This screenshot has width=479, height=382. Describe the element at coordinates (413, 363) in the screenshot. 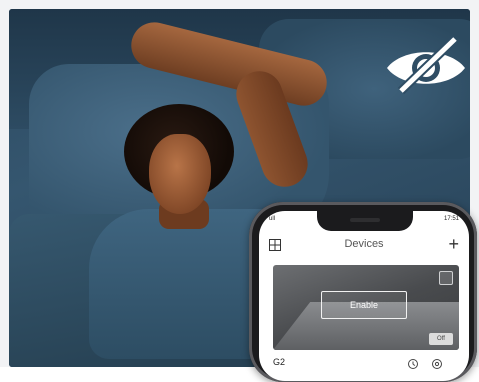

I see `history-icon` at that location.